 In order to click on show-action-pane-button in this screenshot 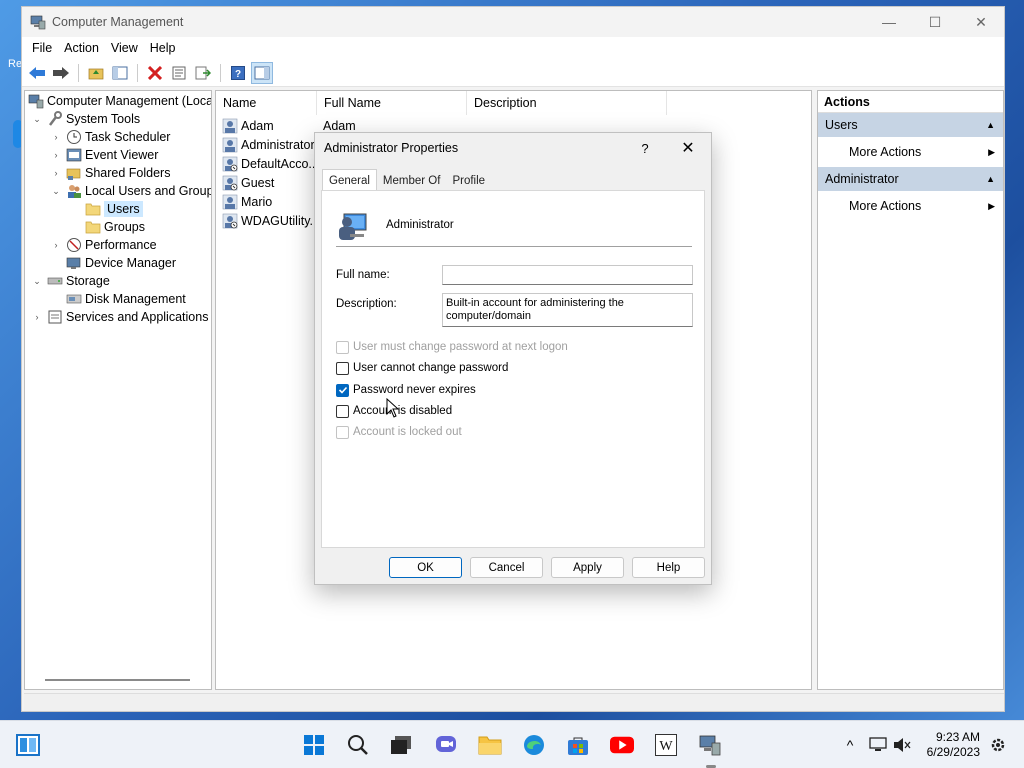, I will do `click(262, 72)`.